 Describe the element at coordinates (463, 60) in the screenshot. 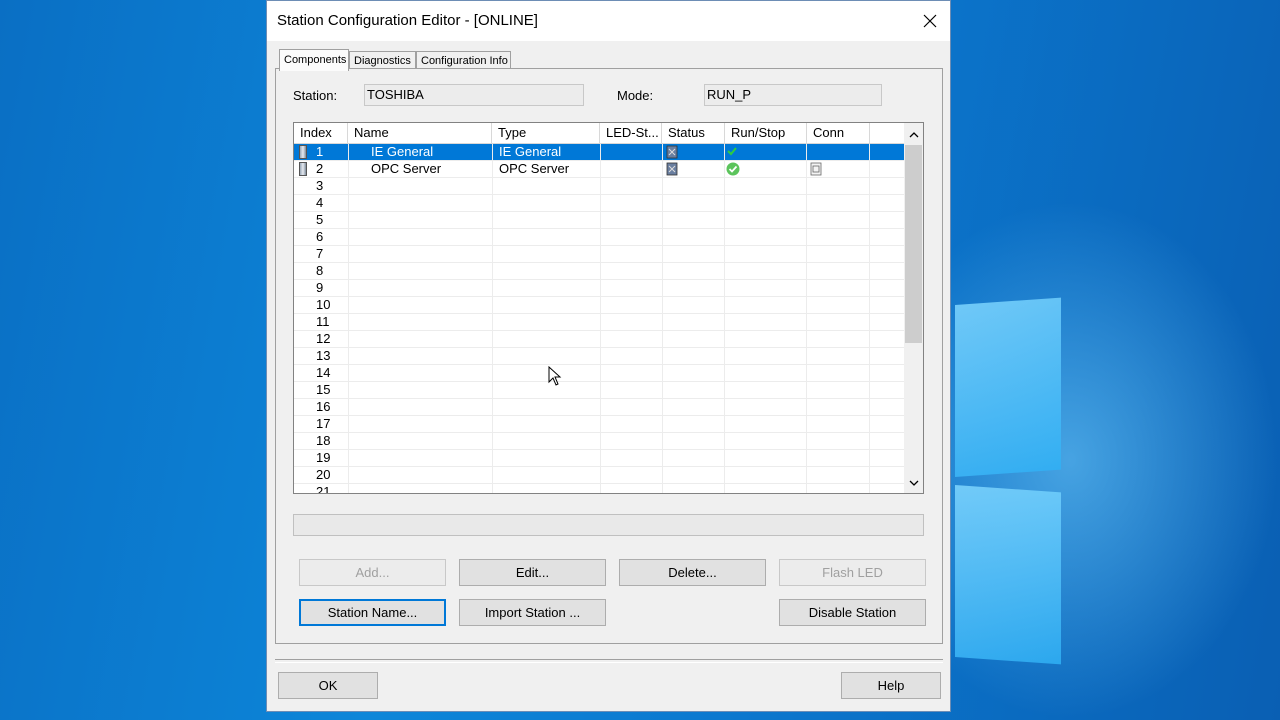

I see `tab-configuration-info: Configuration Info` at that location.